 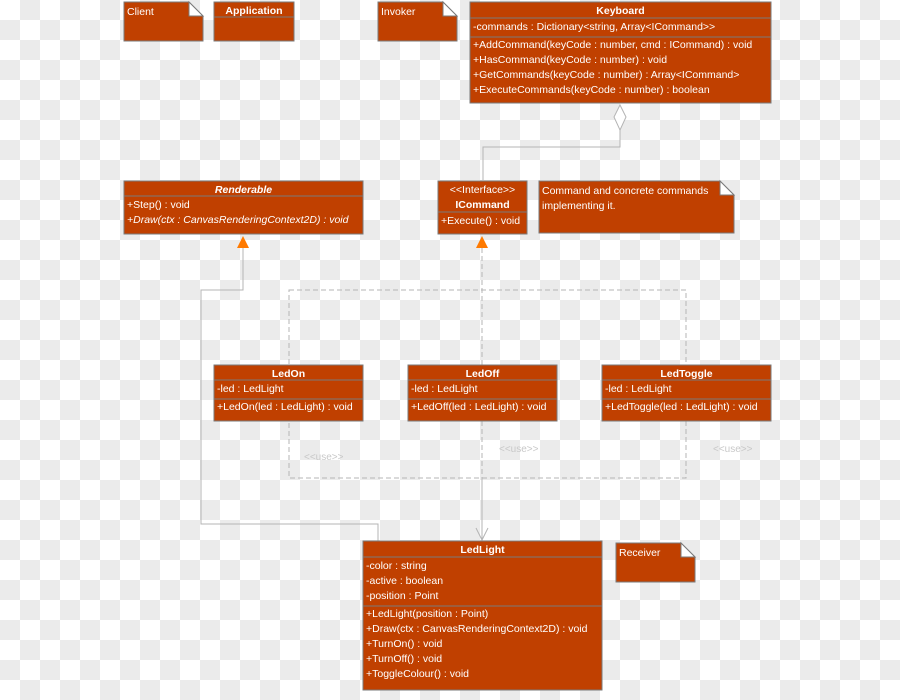 I want to click on use-label-ledoff: <<use>>, so click(x=519, y=449).